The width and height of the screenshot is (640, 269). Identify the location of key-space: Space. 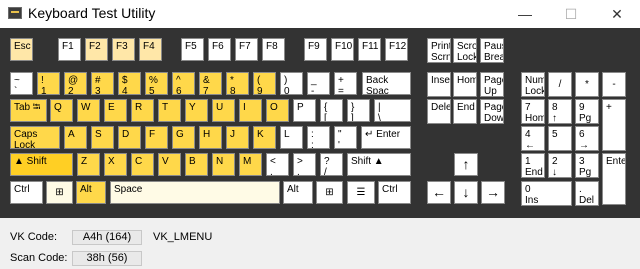
(195, 192).